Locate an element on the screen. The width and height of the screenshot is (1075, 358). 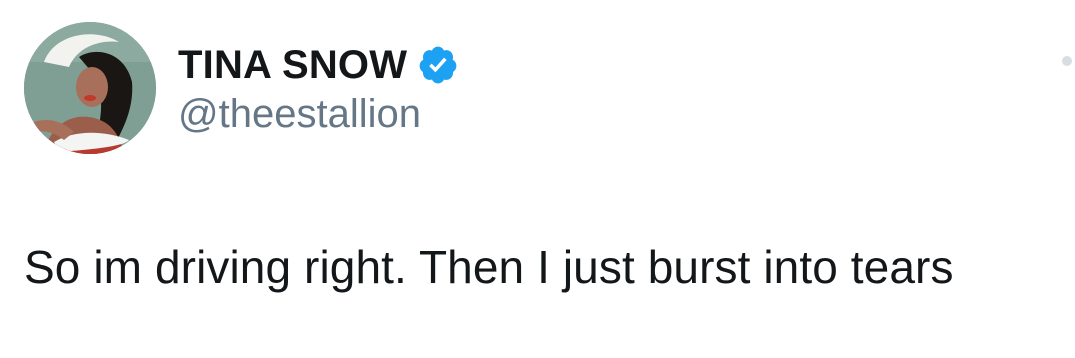
display-name-row: TINA SNOW is located at coordinates (318, 65).